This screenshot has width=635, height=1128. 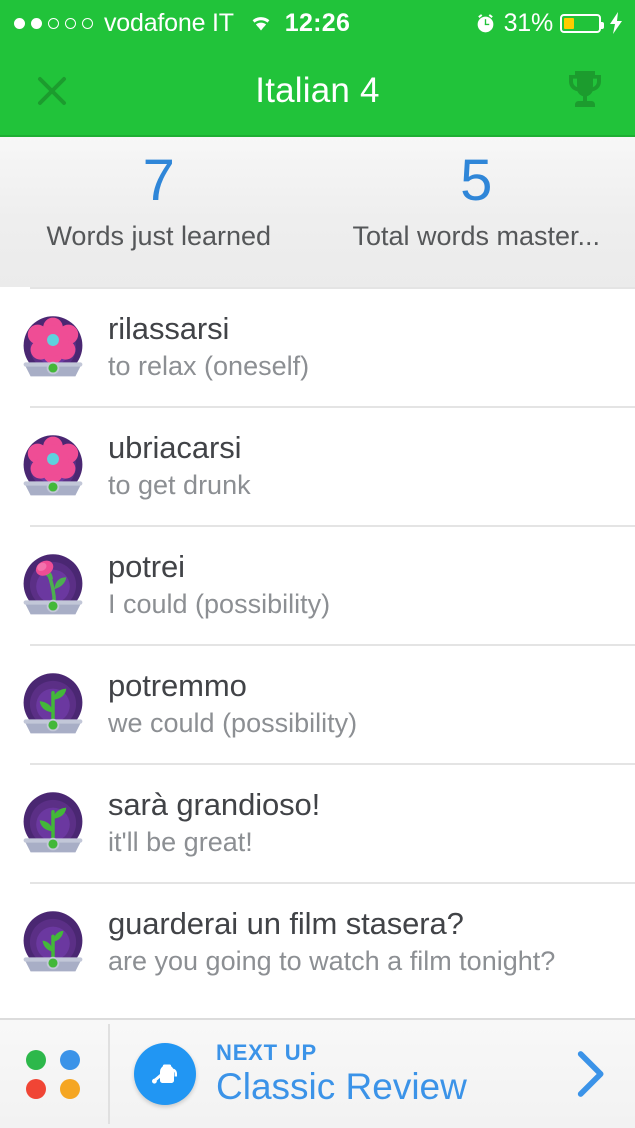 What do you see at coordinates (55, 1074) in the screenshot?
I see `course-dots-button` at bounding box center [55, 1074].